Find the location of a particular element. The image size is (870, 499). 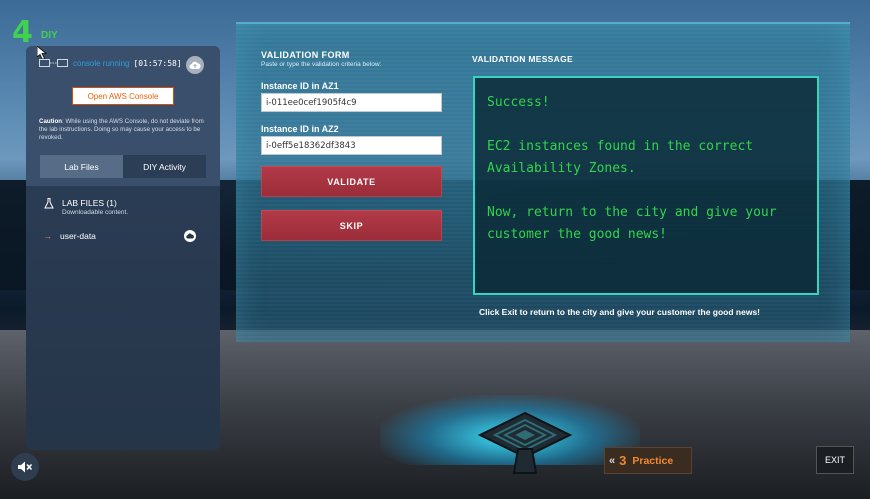

mute-button is located at coordinates (25, 467).